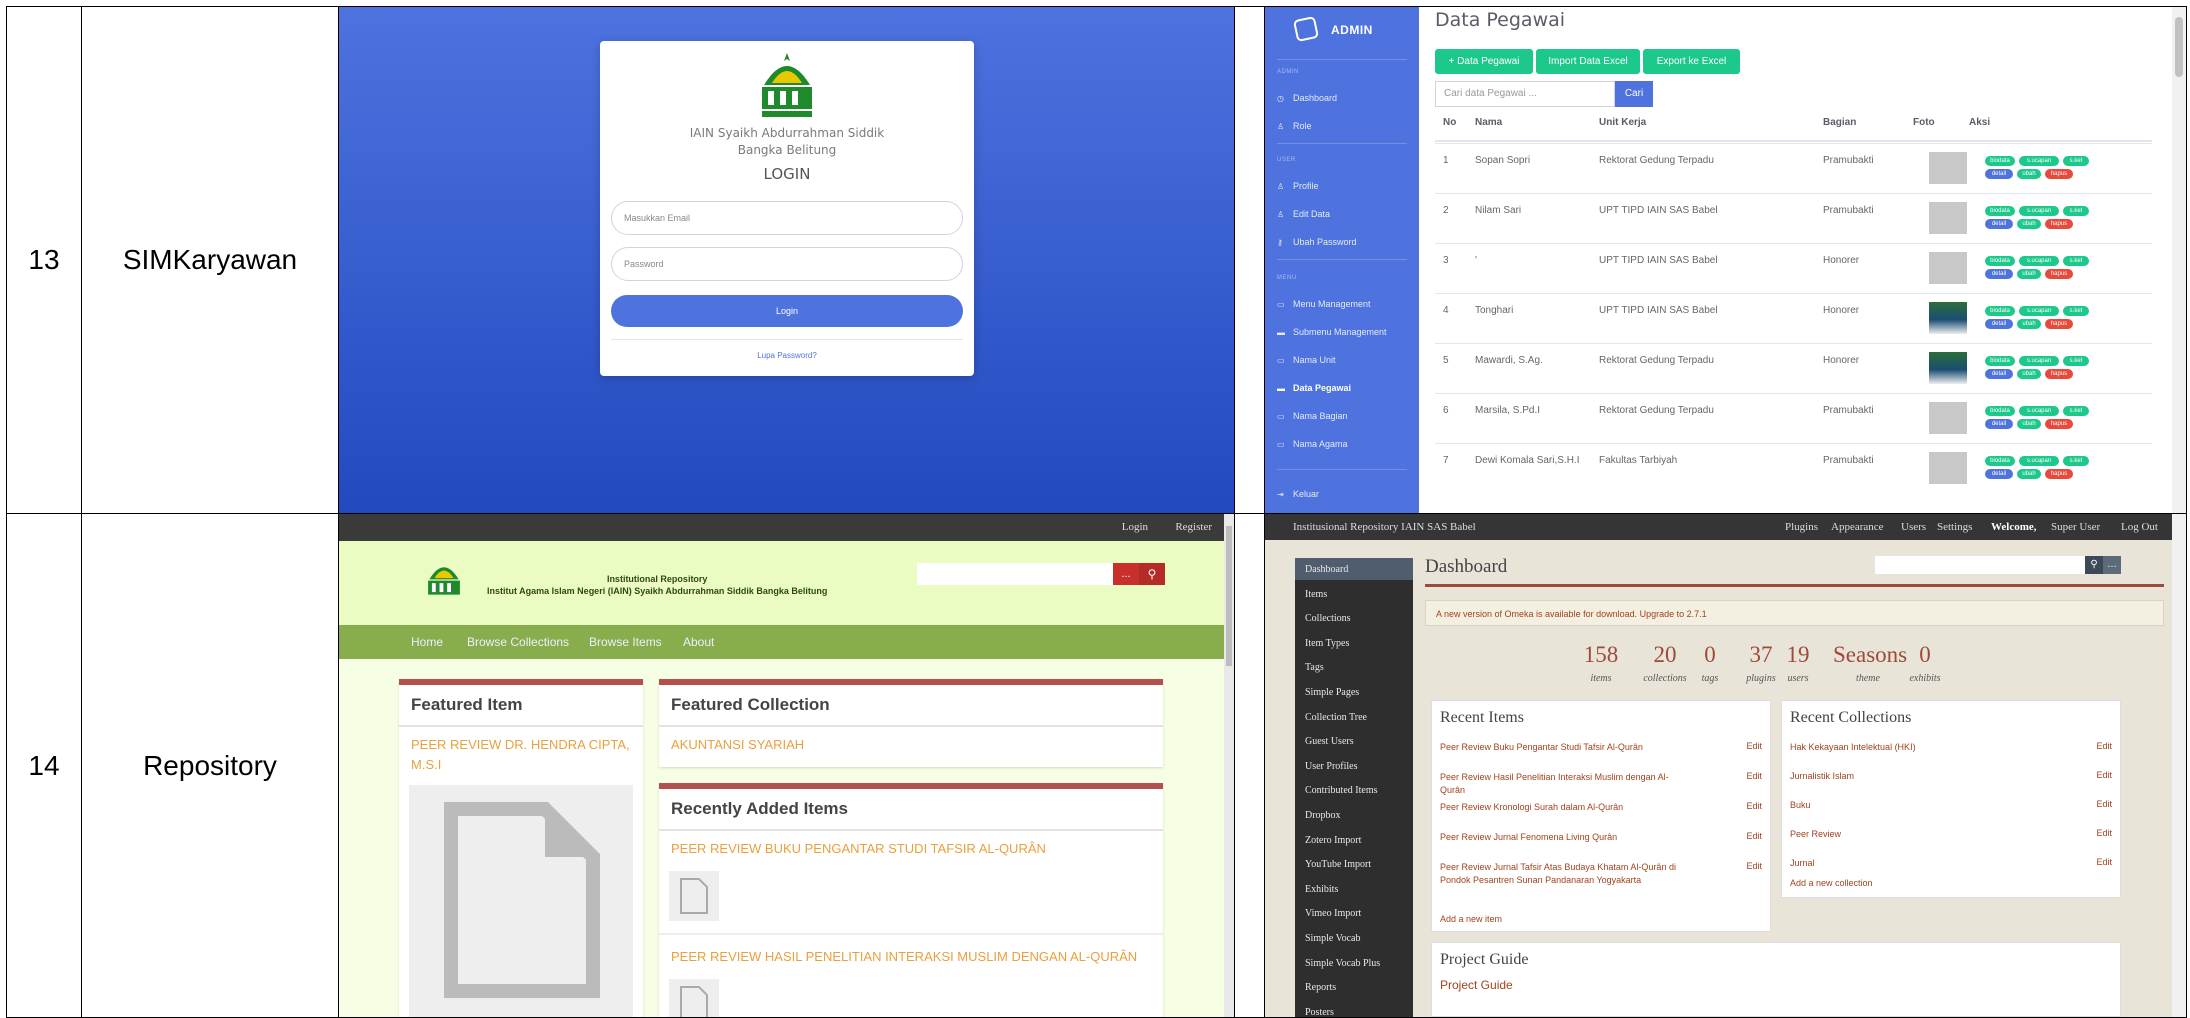 The width and height of the screenshot is (2190, 1018). I want to click on sidebar-item: Simple Vocab Plus, so click(1342, 963).